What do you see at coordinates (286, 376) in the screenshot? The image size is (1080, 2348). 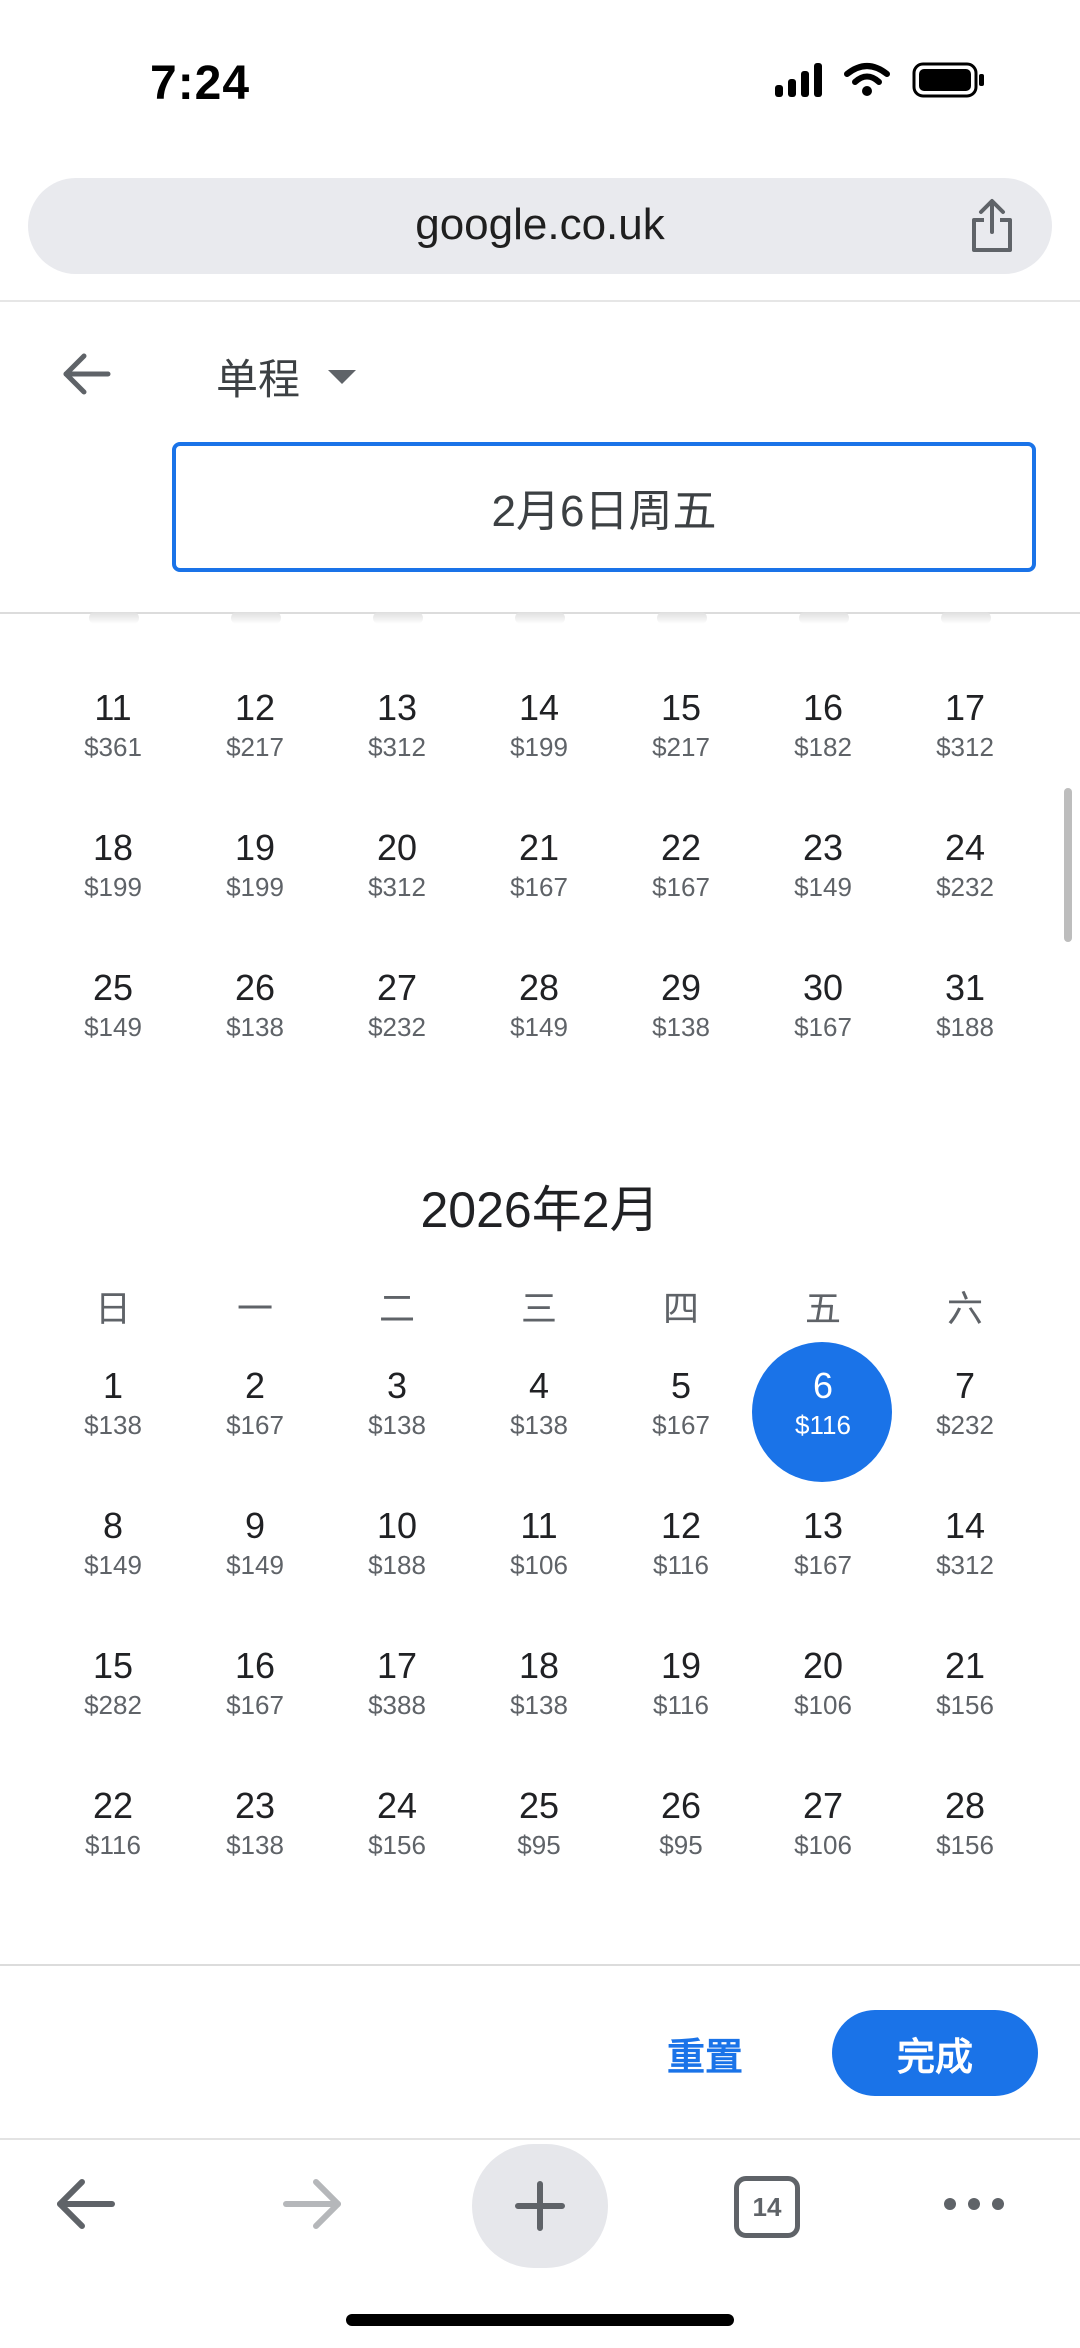 I see `trip-type-dropdown: 单程` at bounding box center [286, 376].